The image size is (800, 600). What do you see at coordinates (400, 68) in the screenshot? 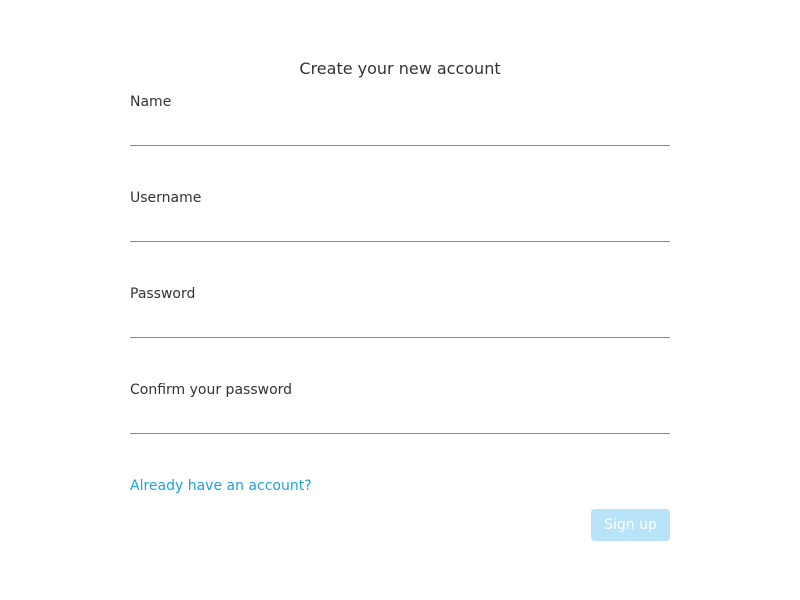
I see `page-title: Create your new account` at bounding box center [400, 68].